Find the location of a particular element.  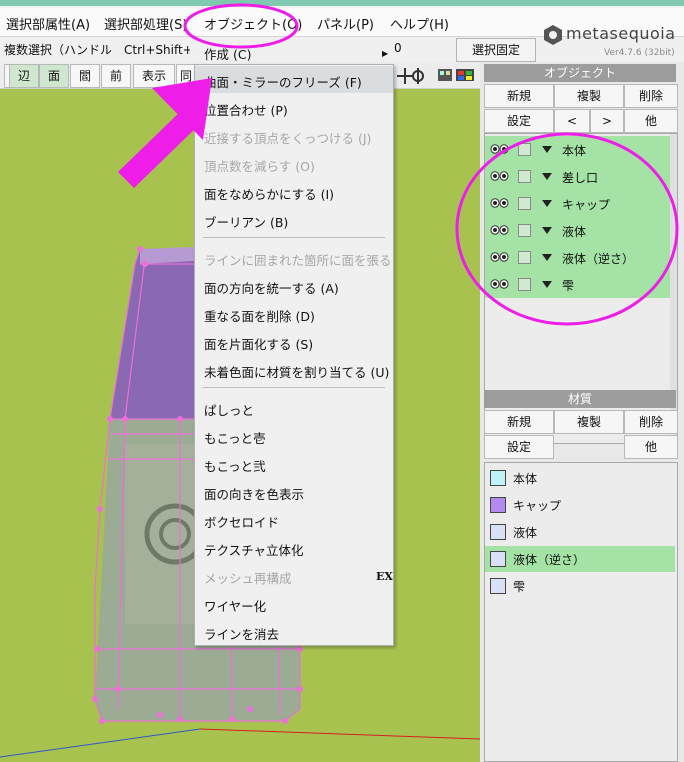

menu-item-single-side: 面を片面化する (S) is located at coordinates (258, 343).